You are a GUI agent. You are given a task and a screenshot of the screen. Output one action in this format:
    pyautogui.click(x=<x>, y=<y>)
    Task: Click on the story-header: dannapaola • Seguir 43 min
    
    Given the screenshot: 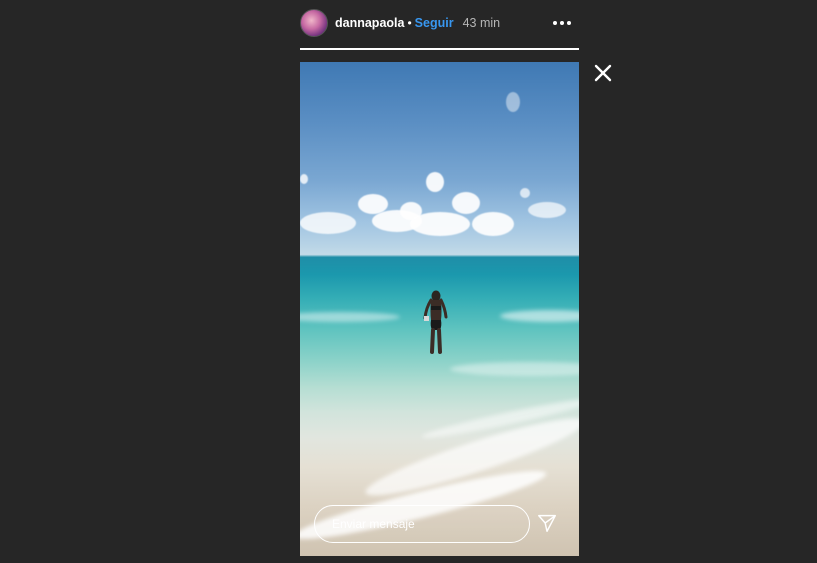 What is the action you would take?
    pyautogui.click(x=440, y=23)
    